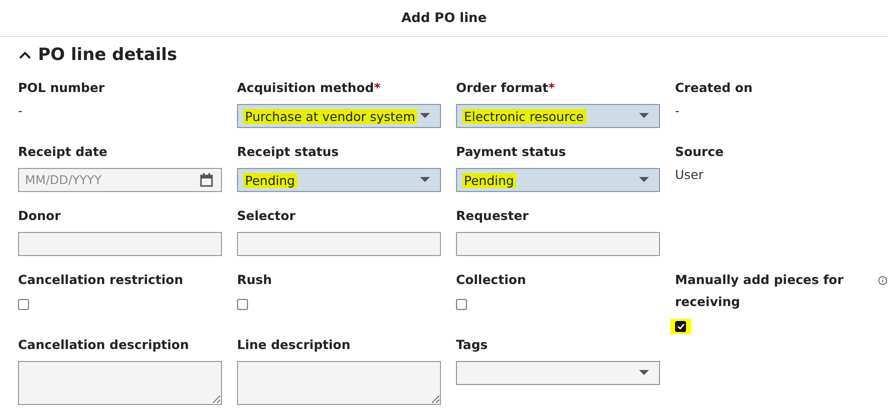 The image size is (888, 420). What do you see at coordinates (39, 216) in the screenshot?
I see `field-label: Donor` at bounding box center [39, 216].